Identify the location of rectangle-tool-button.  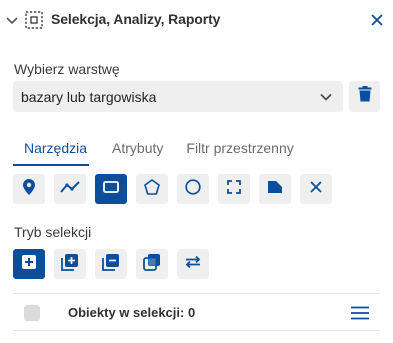
(111, 189).